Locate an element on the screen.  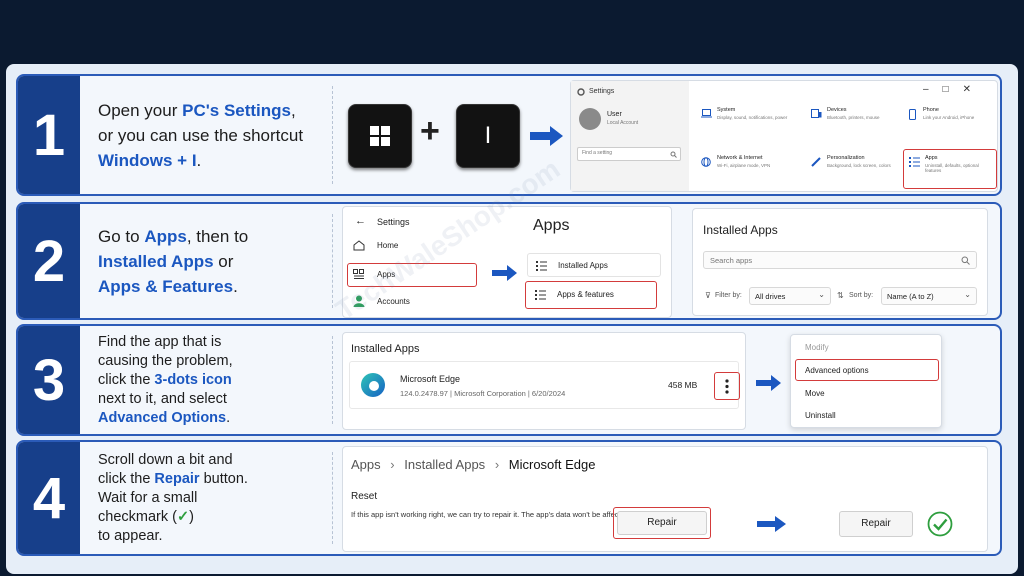
repair-button-done: Repair is located at coordinates (876, 524).